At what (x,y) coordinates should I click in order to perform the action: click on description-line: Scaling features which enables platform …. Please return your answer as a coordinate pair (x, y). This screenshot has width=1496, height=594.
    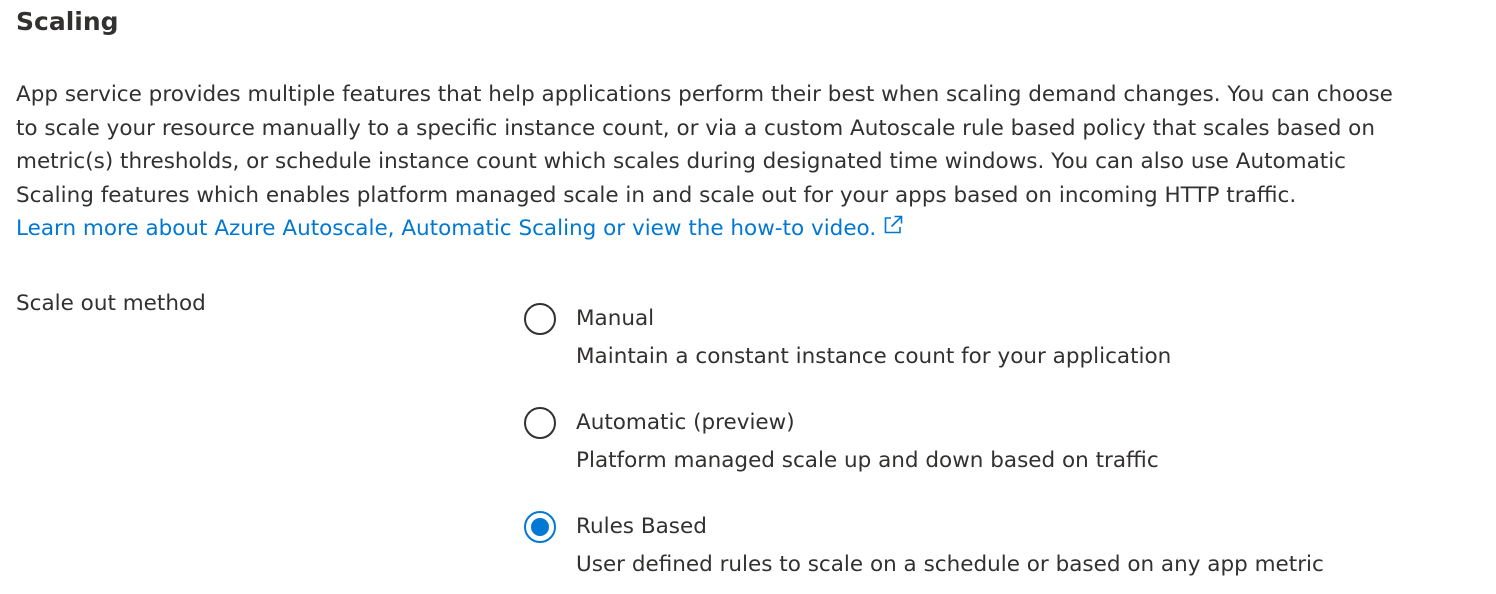
    Looking at the image, I should click on (656, 195).